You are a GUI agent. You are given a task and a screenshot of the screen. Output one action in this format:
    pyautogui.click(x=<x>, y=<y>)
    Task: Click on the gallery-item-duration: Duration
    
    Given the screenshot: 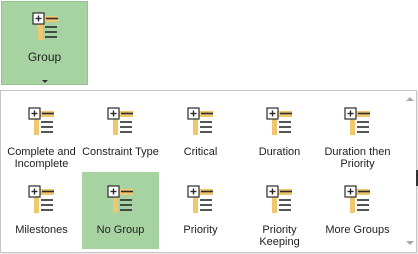 What is the action you would take?
    pyautogui.click(x=279, y=132)
    